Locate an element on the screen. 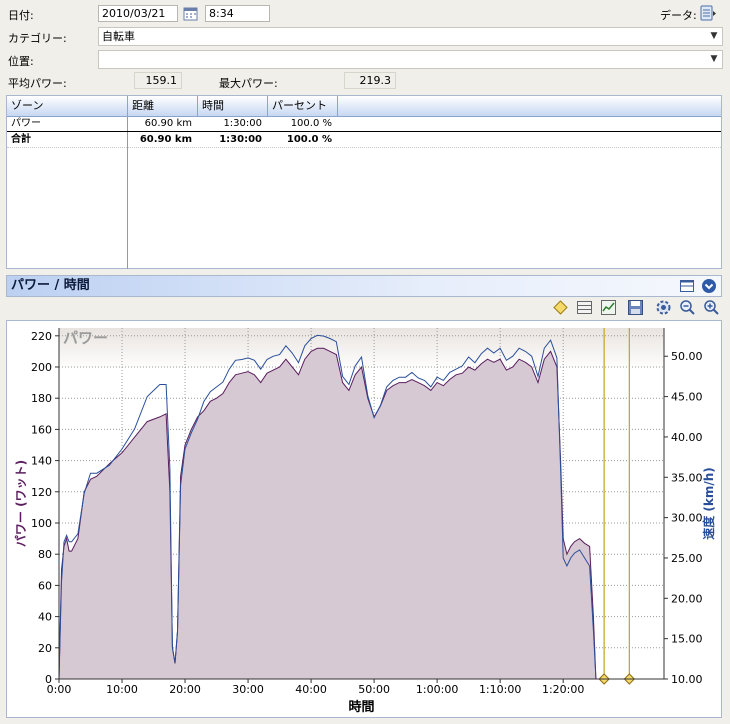 This screenshot has height=724, width=730. time-input: 8:34 is located at coordinates (237, 13).